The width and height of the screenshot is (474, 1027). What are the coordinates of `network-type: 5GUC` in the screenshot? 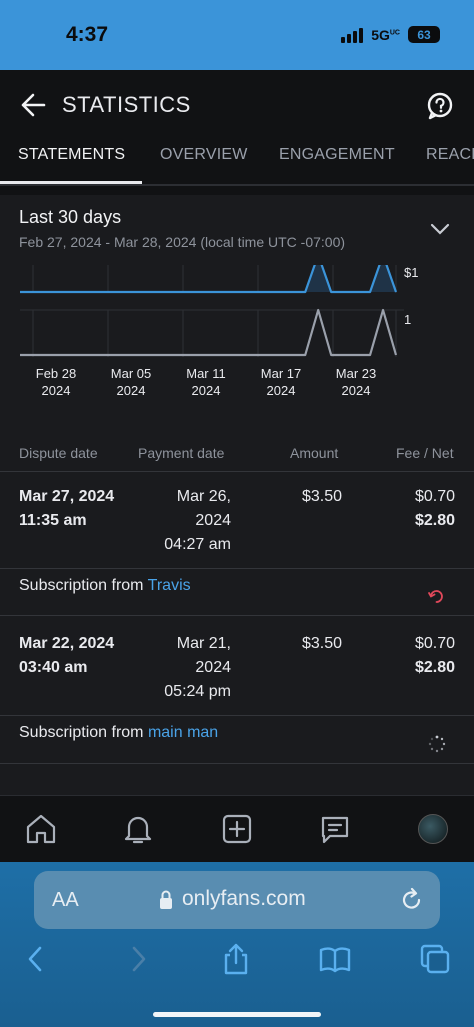 It's located at (385, 34).